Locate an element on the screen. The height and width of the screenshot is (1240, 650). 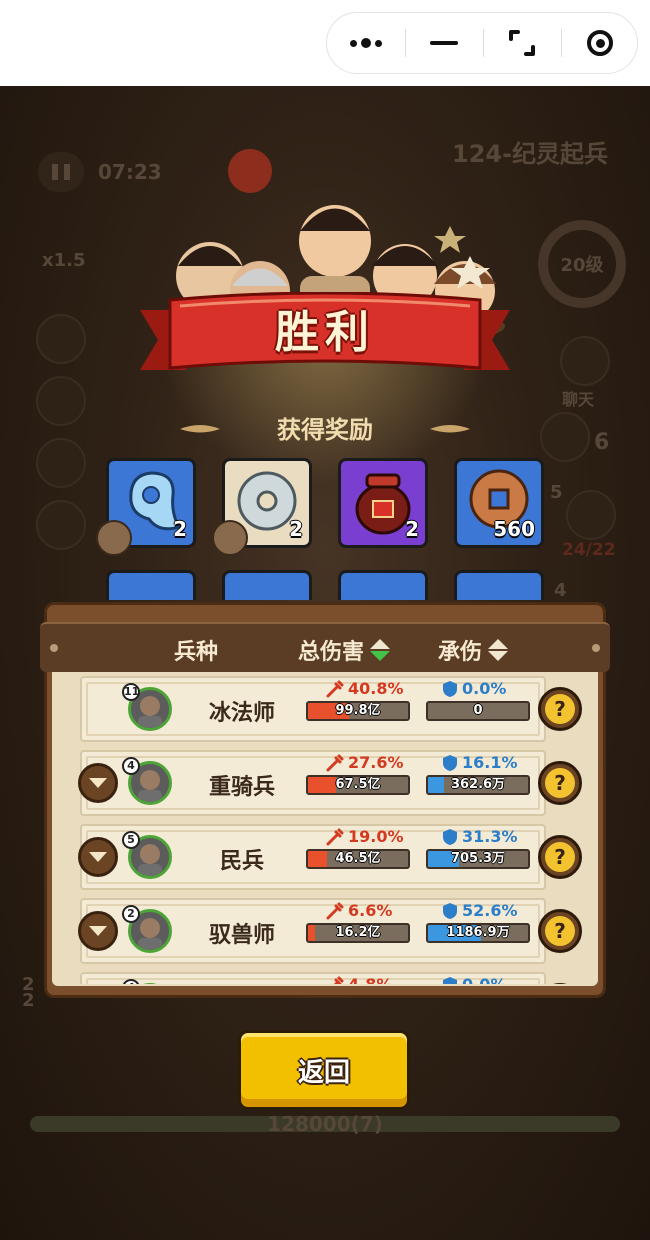
taken-value: 1186.9万 is located at coordinates (478, 932).